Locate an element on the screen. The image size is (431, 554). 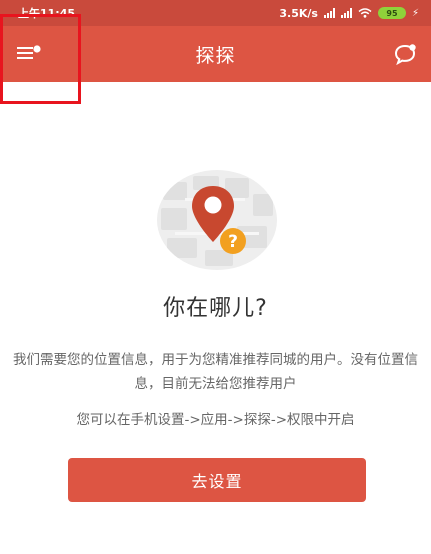
location-pin-question-icon: ? is located at coordinates (217, 220).